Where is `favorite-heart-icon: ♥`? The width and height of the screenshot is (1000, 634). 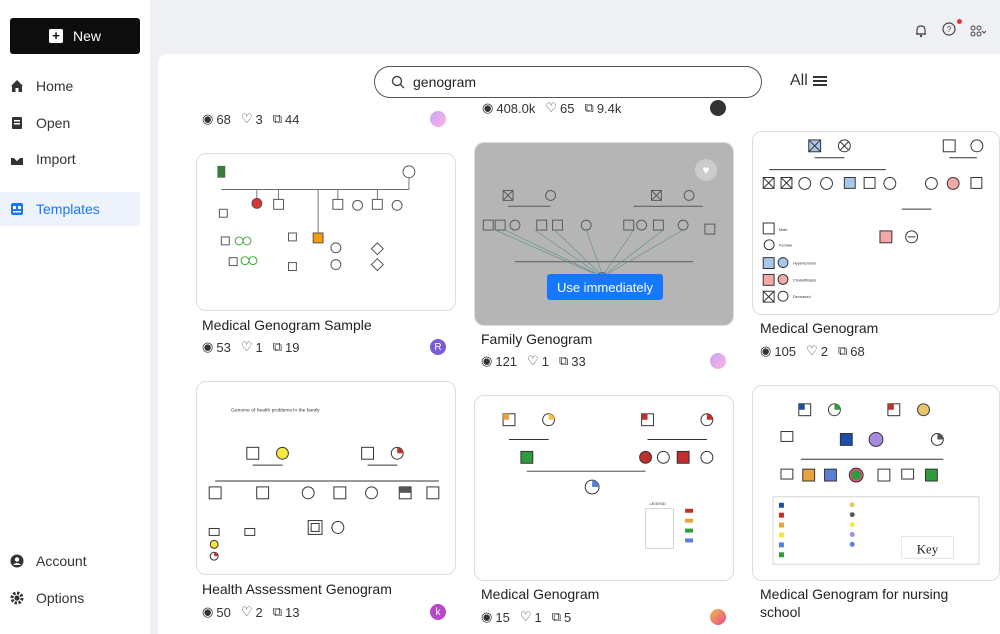 favorite-heart-icon: ♥ is located at coordinates (706, 170).